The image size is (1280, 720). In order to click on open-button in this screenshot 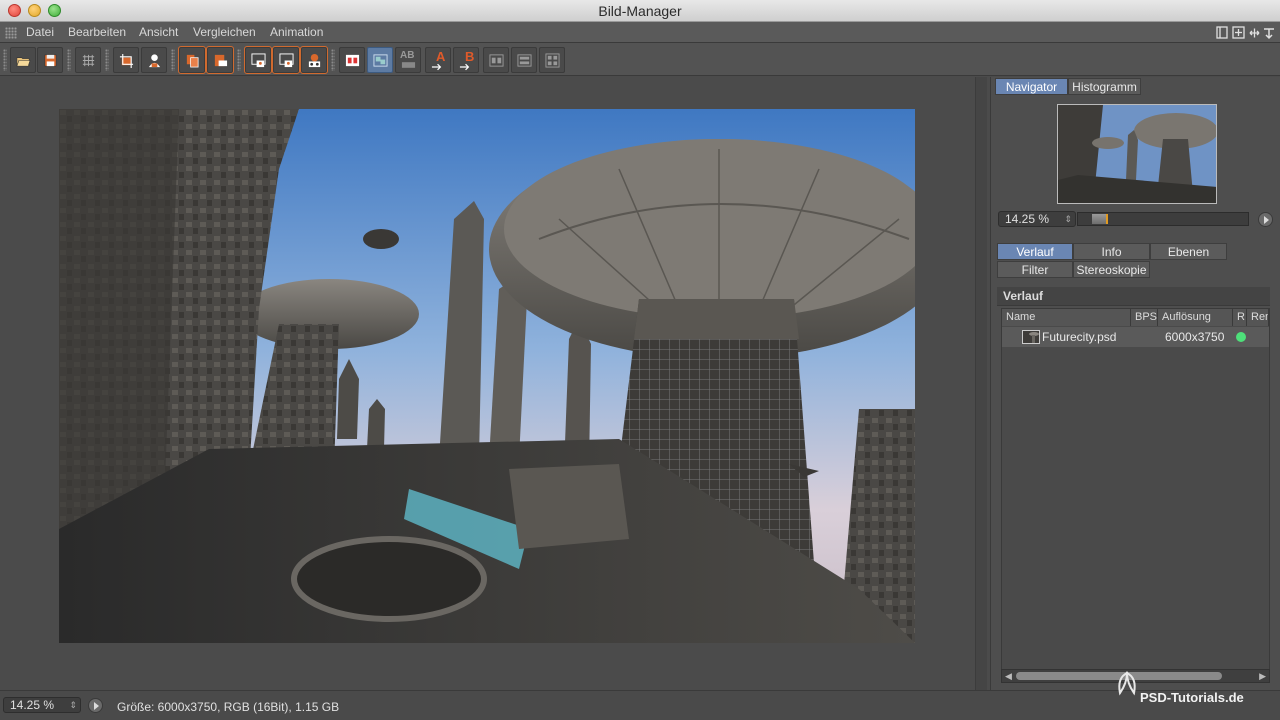, I will do `click(23, 60)`.